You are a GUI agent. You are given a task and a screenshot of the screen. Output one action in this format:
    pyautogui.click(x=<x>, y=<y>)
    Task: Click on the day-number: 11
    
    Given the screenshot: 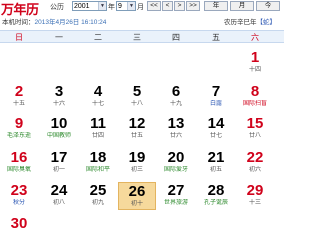 What is the action you would take?
    pyautogui.click(x=98, y=123)
    